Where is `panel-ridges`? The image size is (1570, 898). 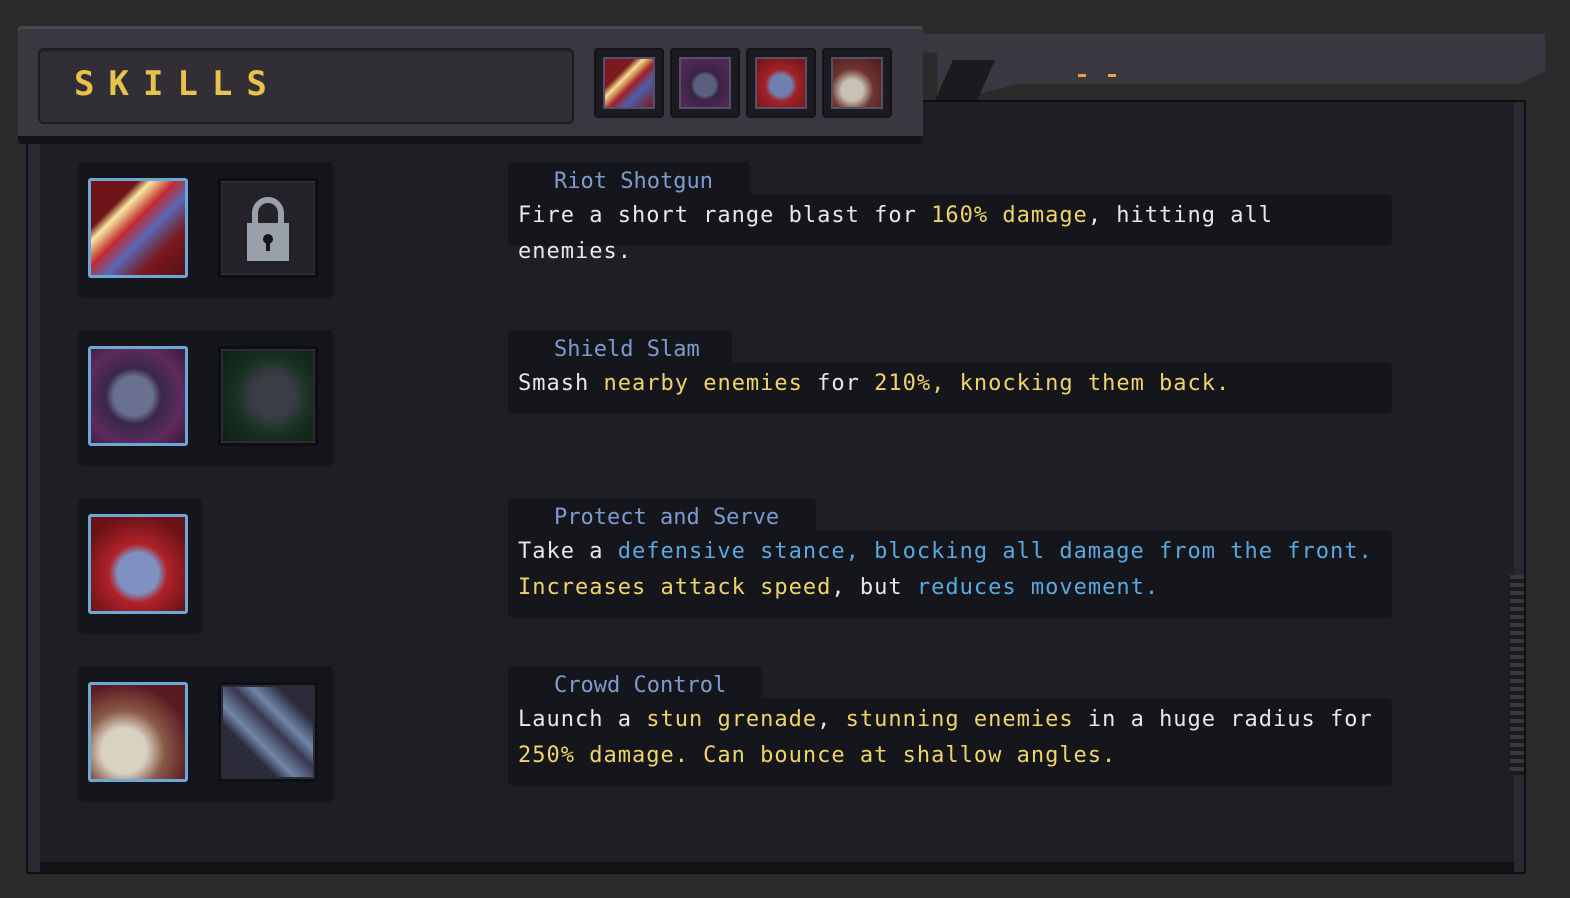
panel-ridges is located at coordinates (1517, 675).